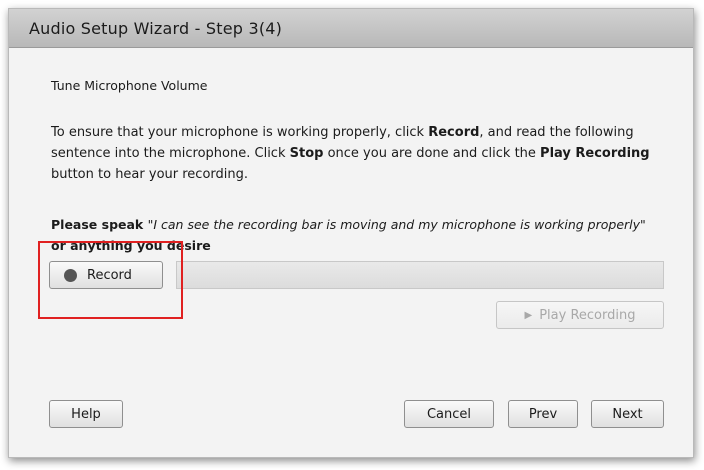 The image size is (704, 470). I want to click on prompt-lead: Please speak, so click(99, 224).